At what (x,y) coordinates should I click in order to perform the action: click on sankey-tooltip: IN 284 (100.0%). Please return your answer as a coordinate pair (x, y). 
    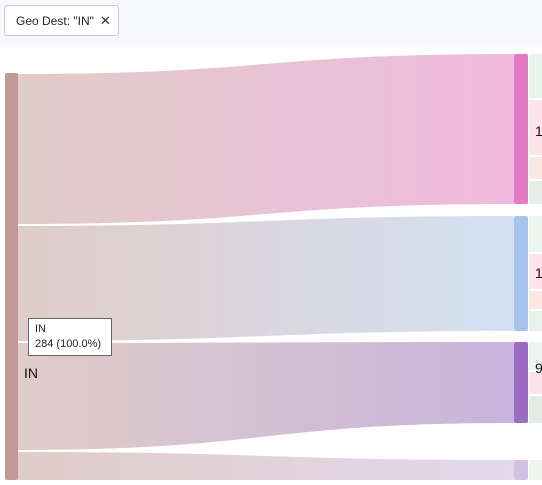
    Looking at the image, I should click on (70, 337).